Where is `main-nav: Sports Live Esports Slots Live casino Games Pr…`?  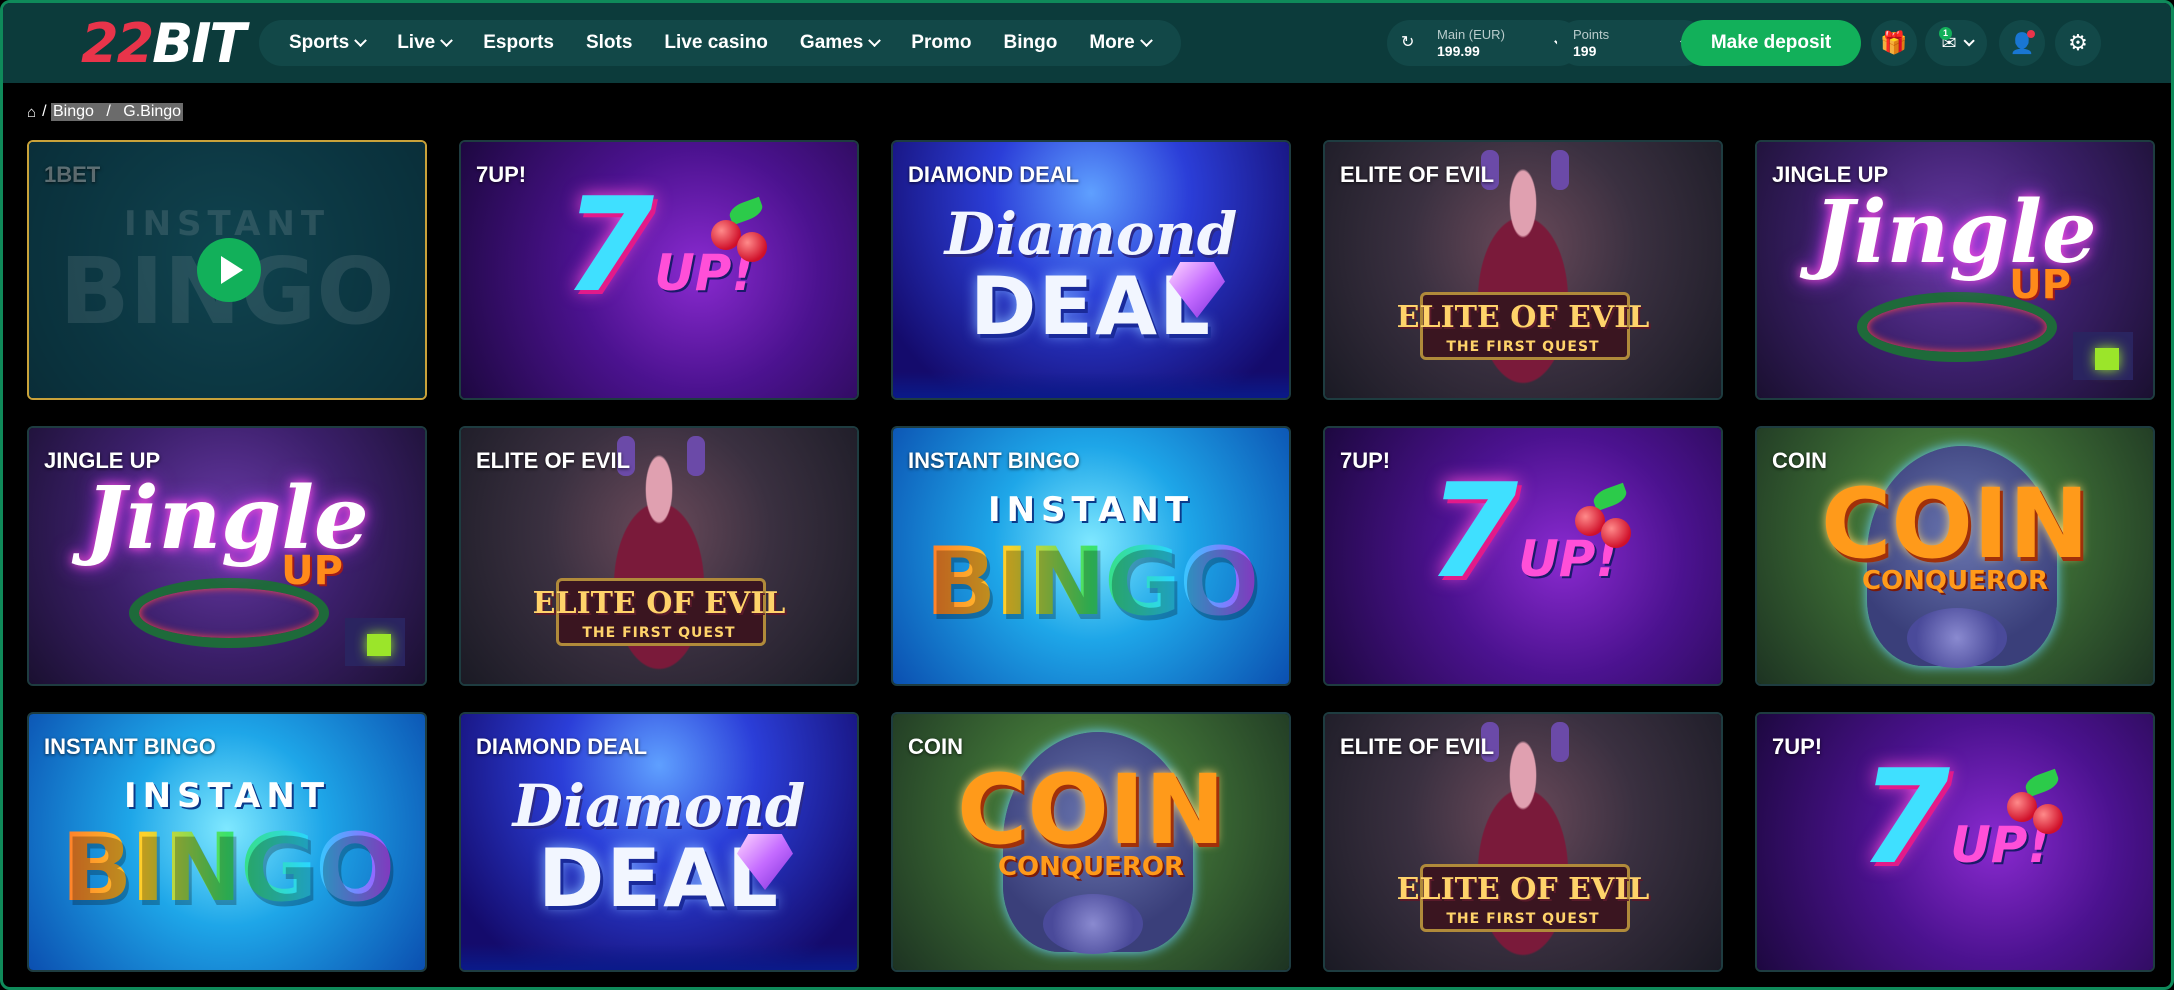
main-nav: Sports Live Esports Slots Live casino Games Pr… is located at coordinates (720, 43).